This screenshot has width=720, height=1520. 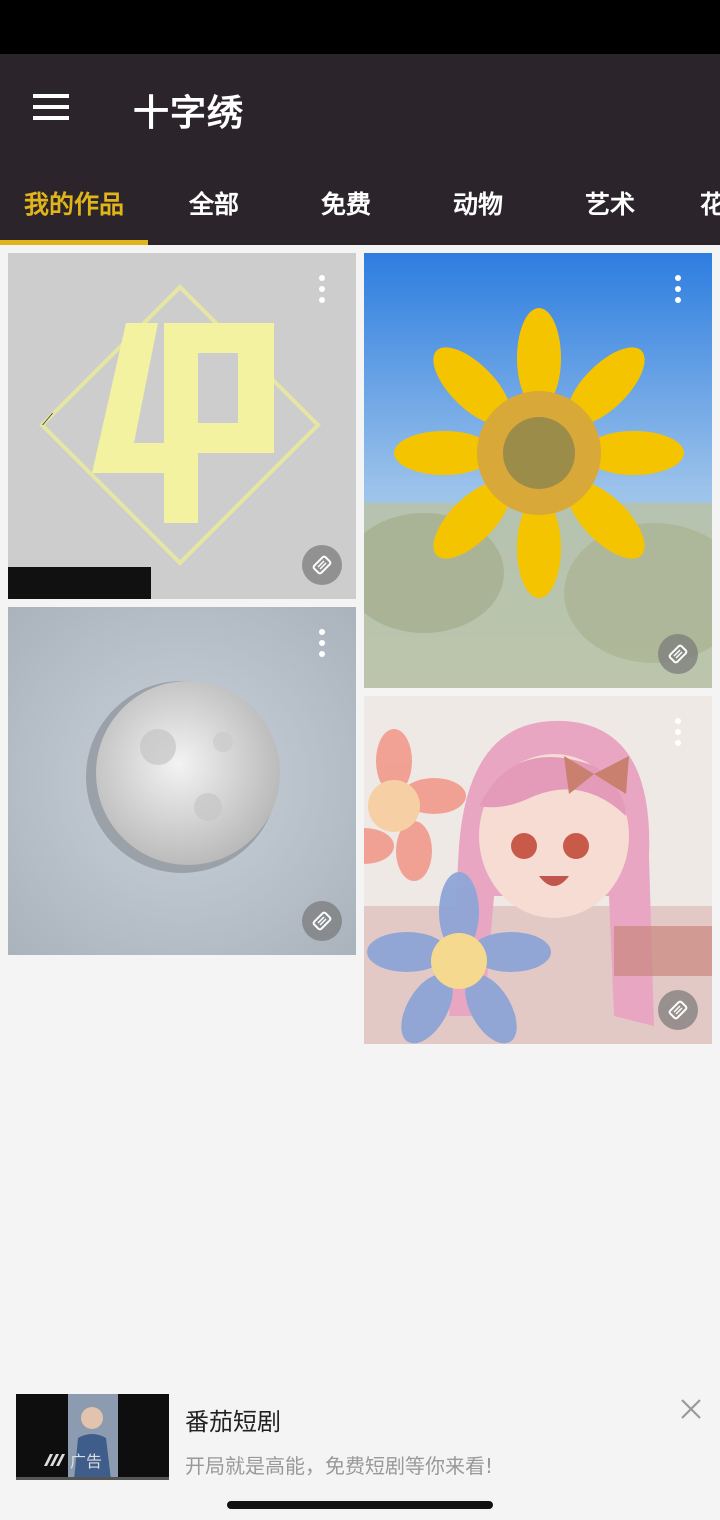 I want to click on menu-button, so click(x=51, y=107).